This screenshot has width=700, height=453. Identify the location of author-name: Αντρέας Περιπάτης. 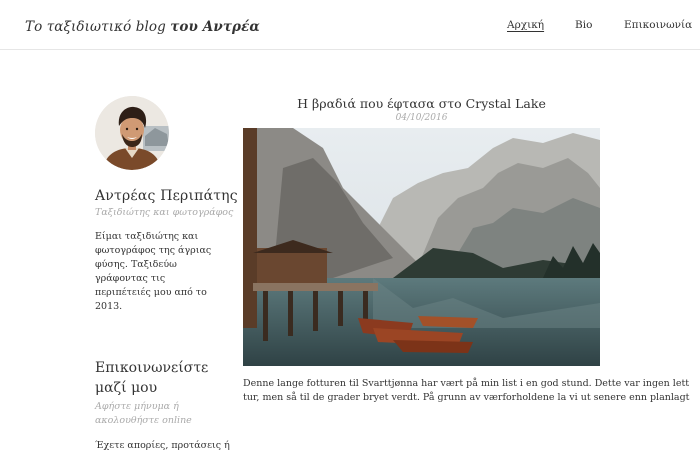
(166, 196).